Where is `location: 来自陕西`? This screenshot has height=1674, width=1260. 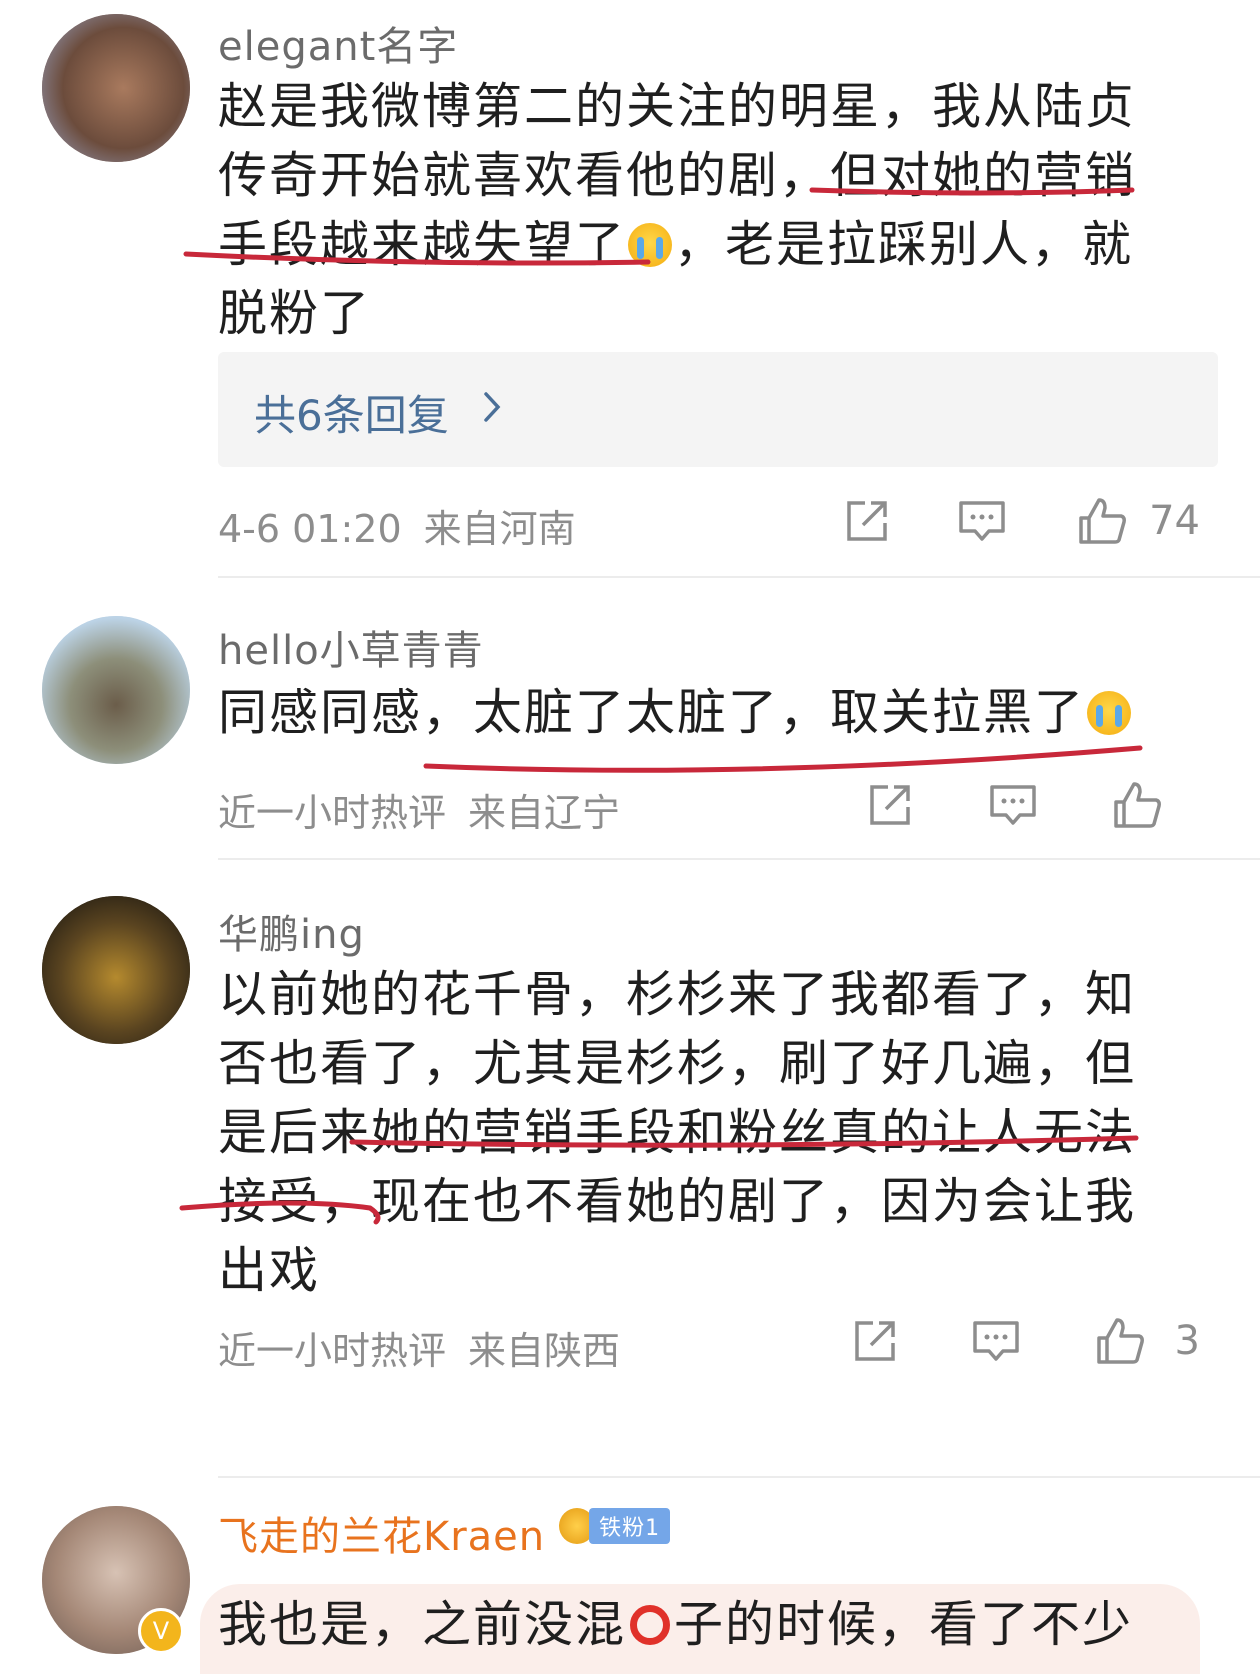
location: 来自陕西 is located at coordinates (544, 1351).